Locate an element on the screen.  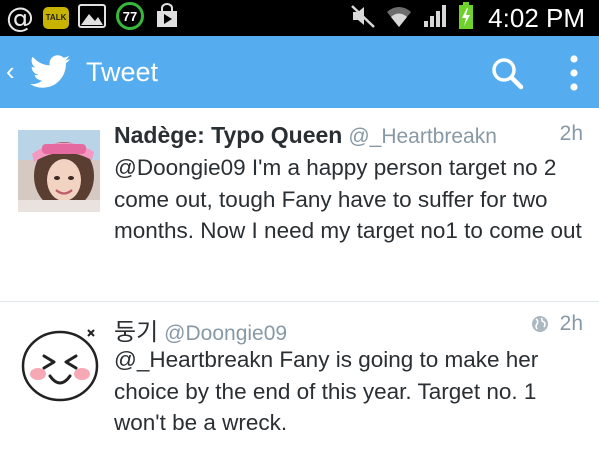
sync-count: 77 is located at coordinates (130, 16).